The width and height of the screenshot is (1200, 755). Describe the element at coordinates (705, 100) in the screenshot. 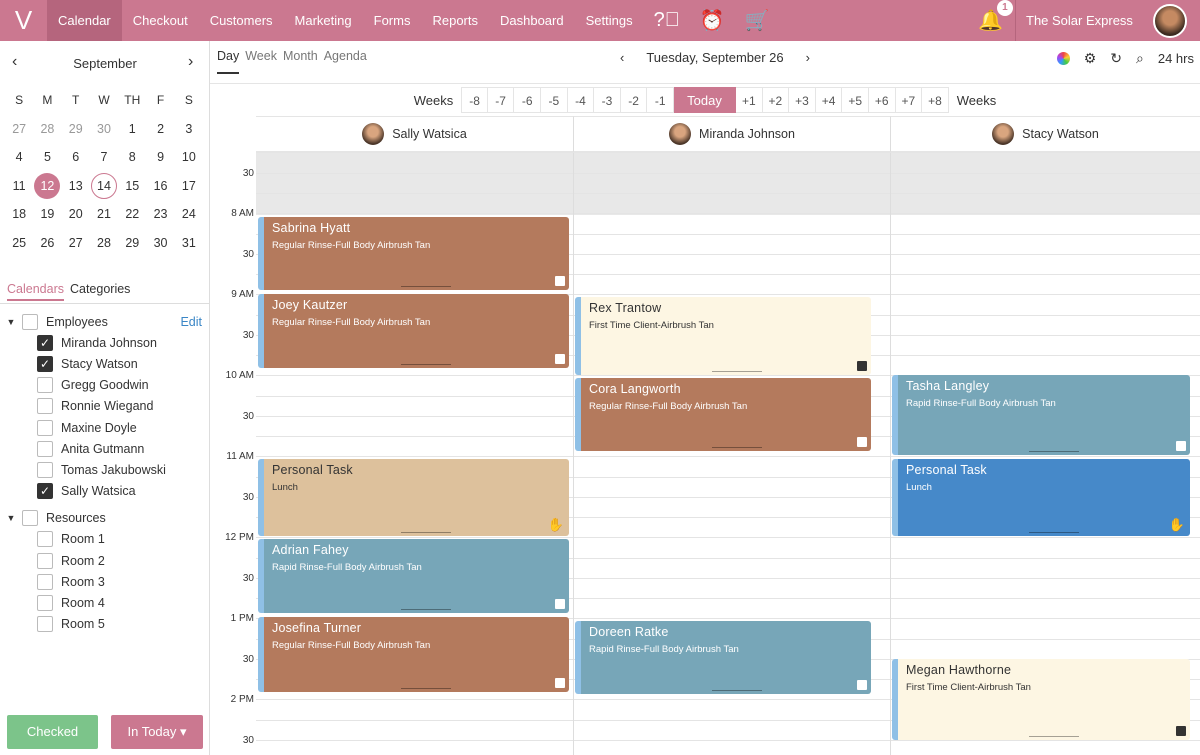

I see `today-button: Today` at that location.